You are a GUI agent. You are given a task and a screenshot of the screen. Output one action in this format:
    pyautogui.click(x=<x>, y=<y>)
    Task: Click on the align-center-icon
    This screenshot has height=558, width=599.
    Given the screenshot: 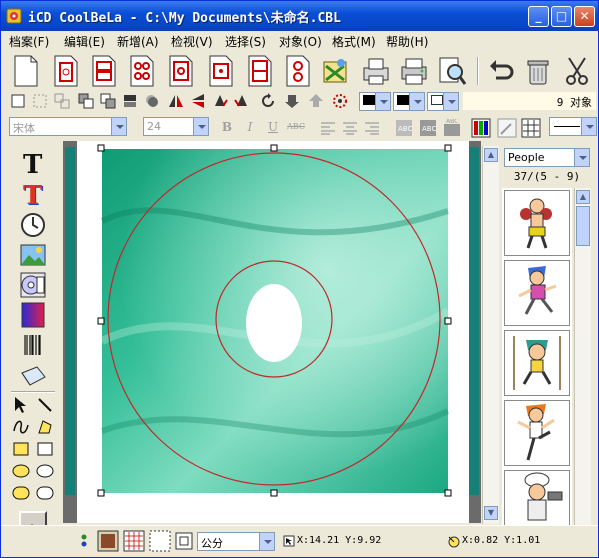 What is the action you would take?
    pyautogui.click(x=350, y=128)
    